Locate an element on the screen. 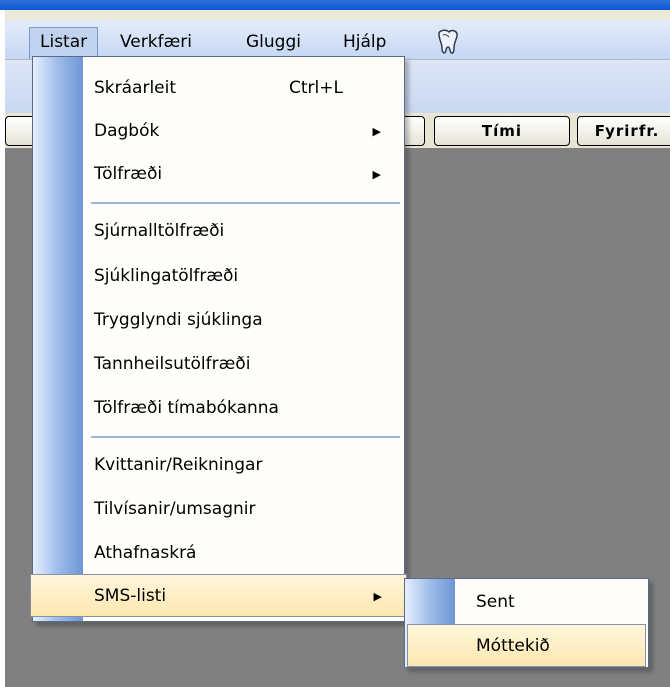  menu-item-athafnaskra: Athafnaskrá is located at coordinates (218, 553).